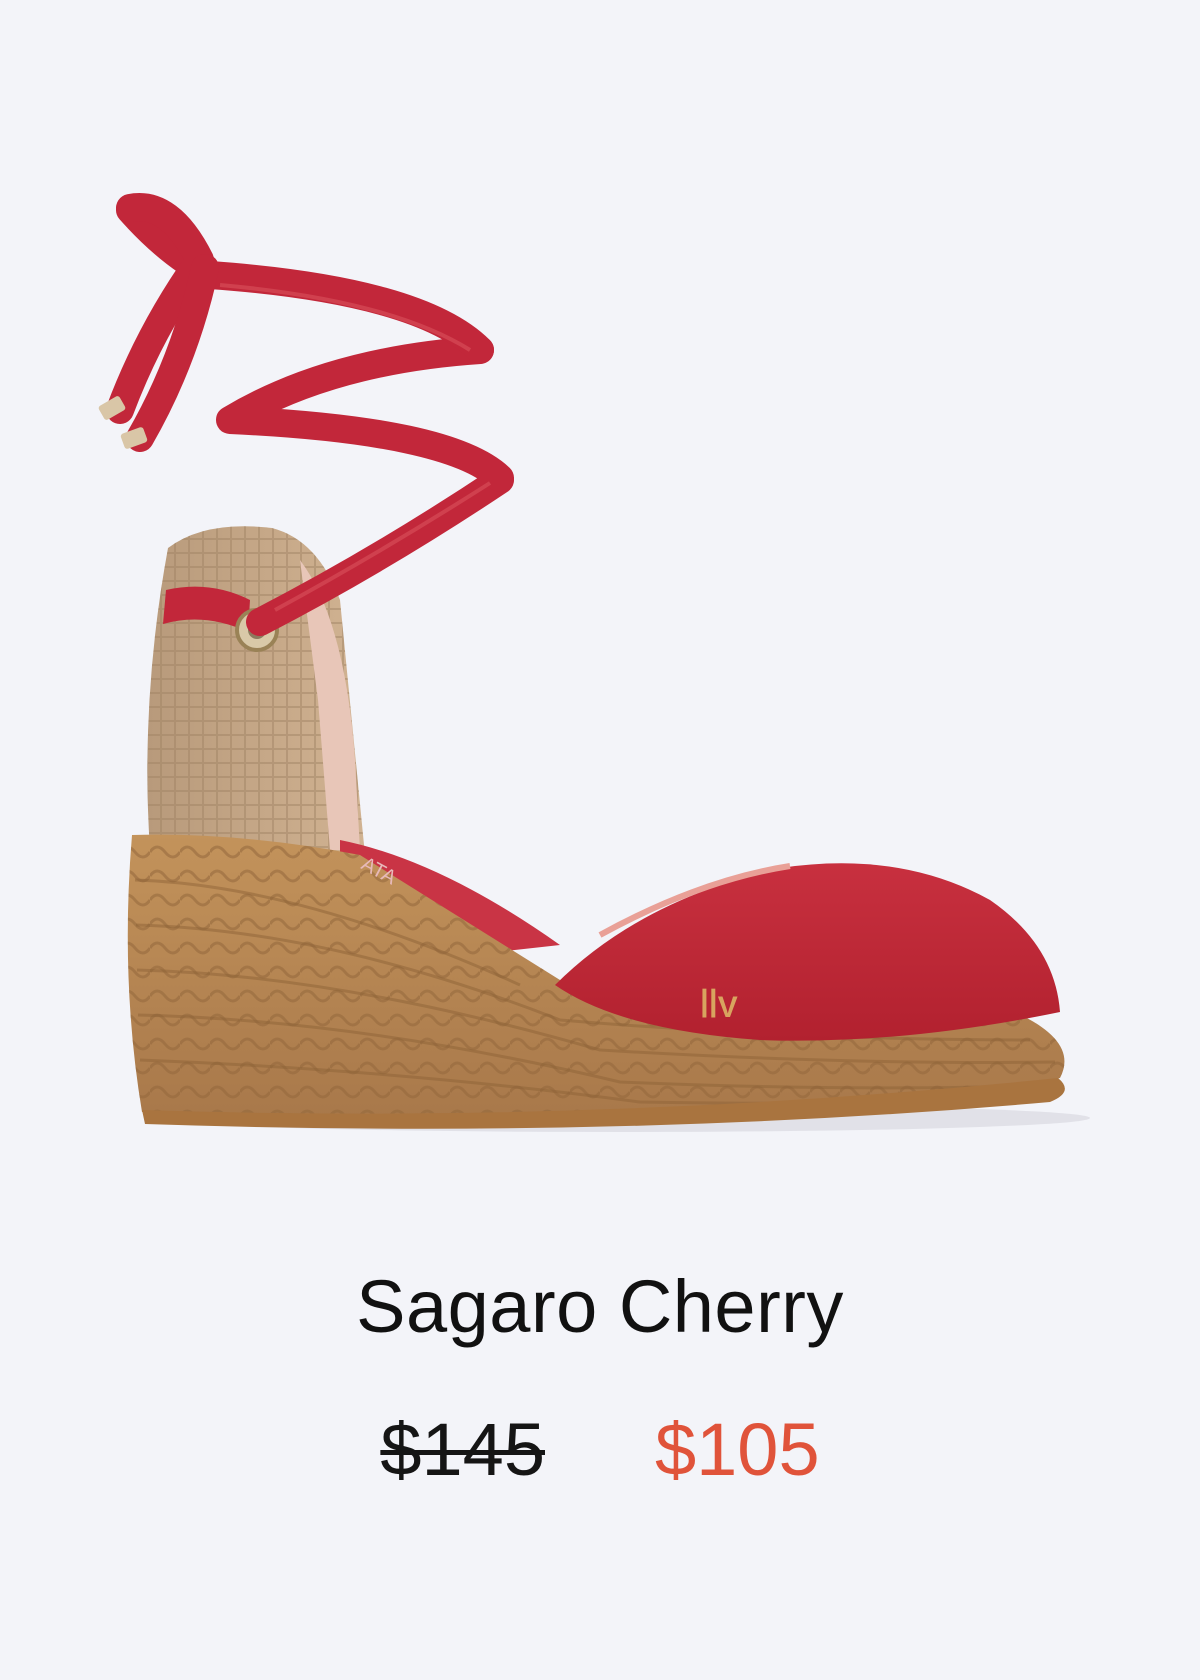 The height and width of the screenshot is (1680, 1200). Describe the element at coordinates (737, 1449) in the screenshot. I see `sale-price: $105` at that location.